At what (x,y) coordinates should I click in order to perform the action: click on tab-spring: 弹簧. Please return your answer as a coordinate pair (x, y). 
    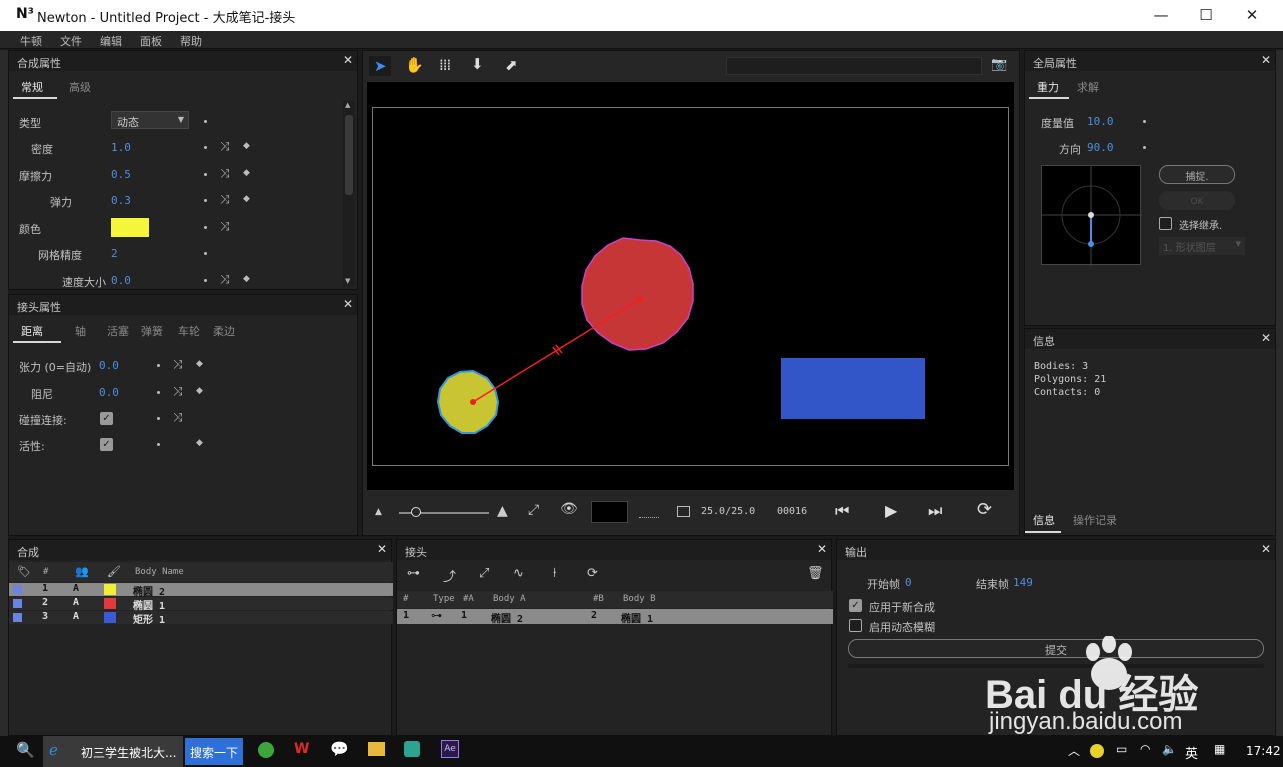
    Looking at the image, I should click on (152, 331).